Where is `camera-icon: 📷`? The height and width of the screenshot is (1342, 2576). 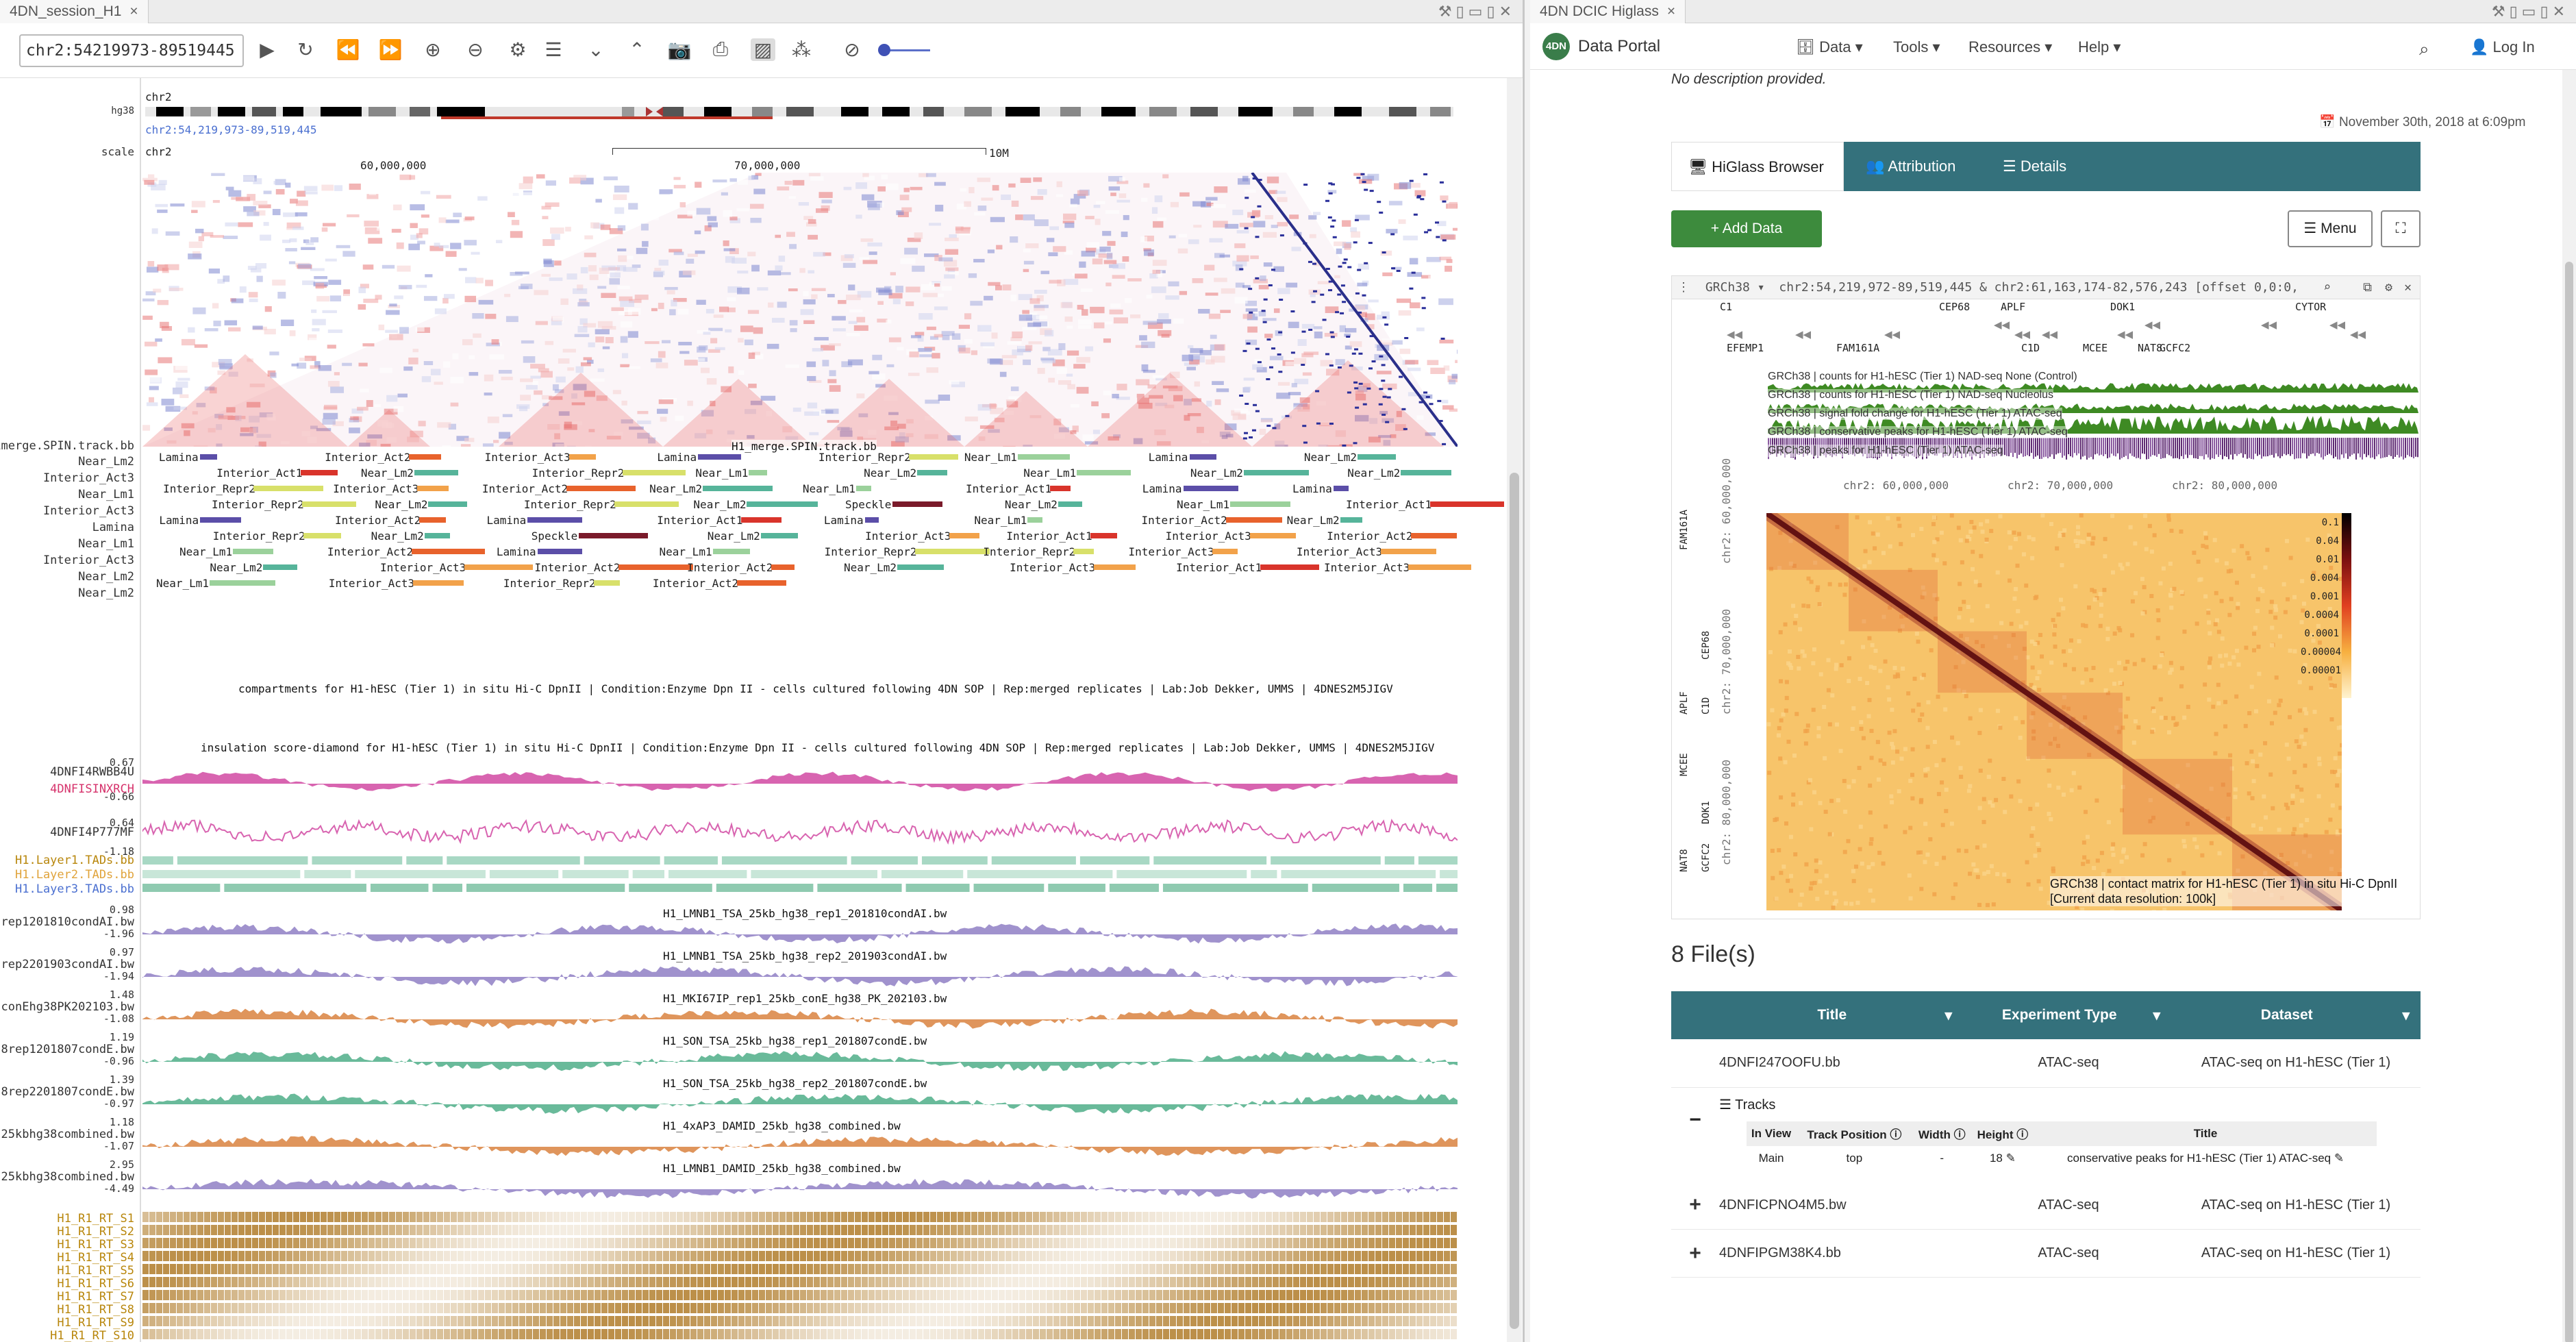
camera-icon: 📷 is located at coordinates (679, 50).